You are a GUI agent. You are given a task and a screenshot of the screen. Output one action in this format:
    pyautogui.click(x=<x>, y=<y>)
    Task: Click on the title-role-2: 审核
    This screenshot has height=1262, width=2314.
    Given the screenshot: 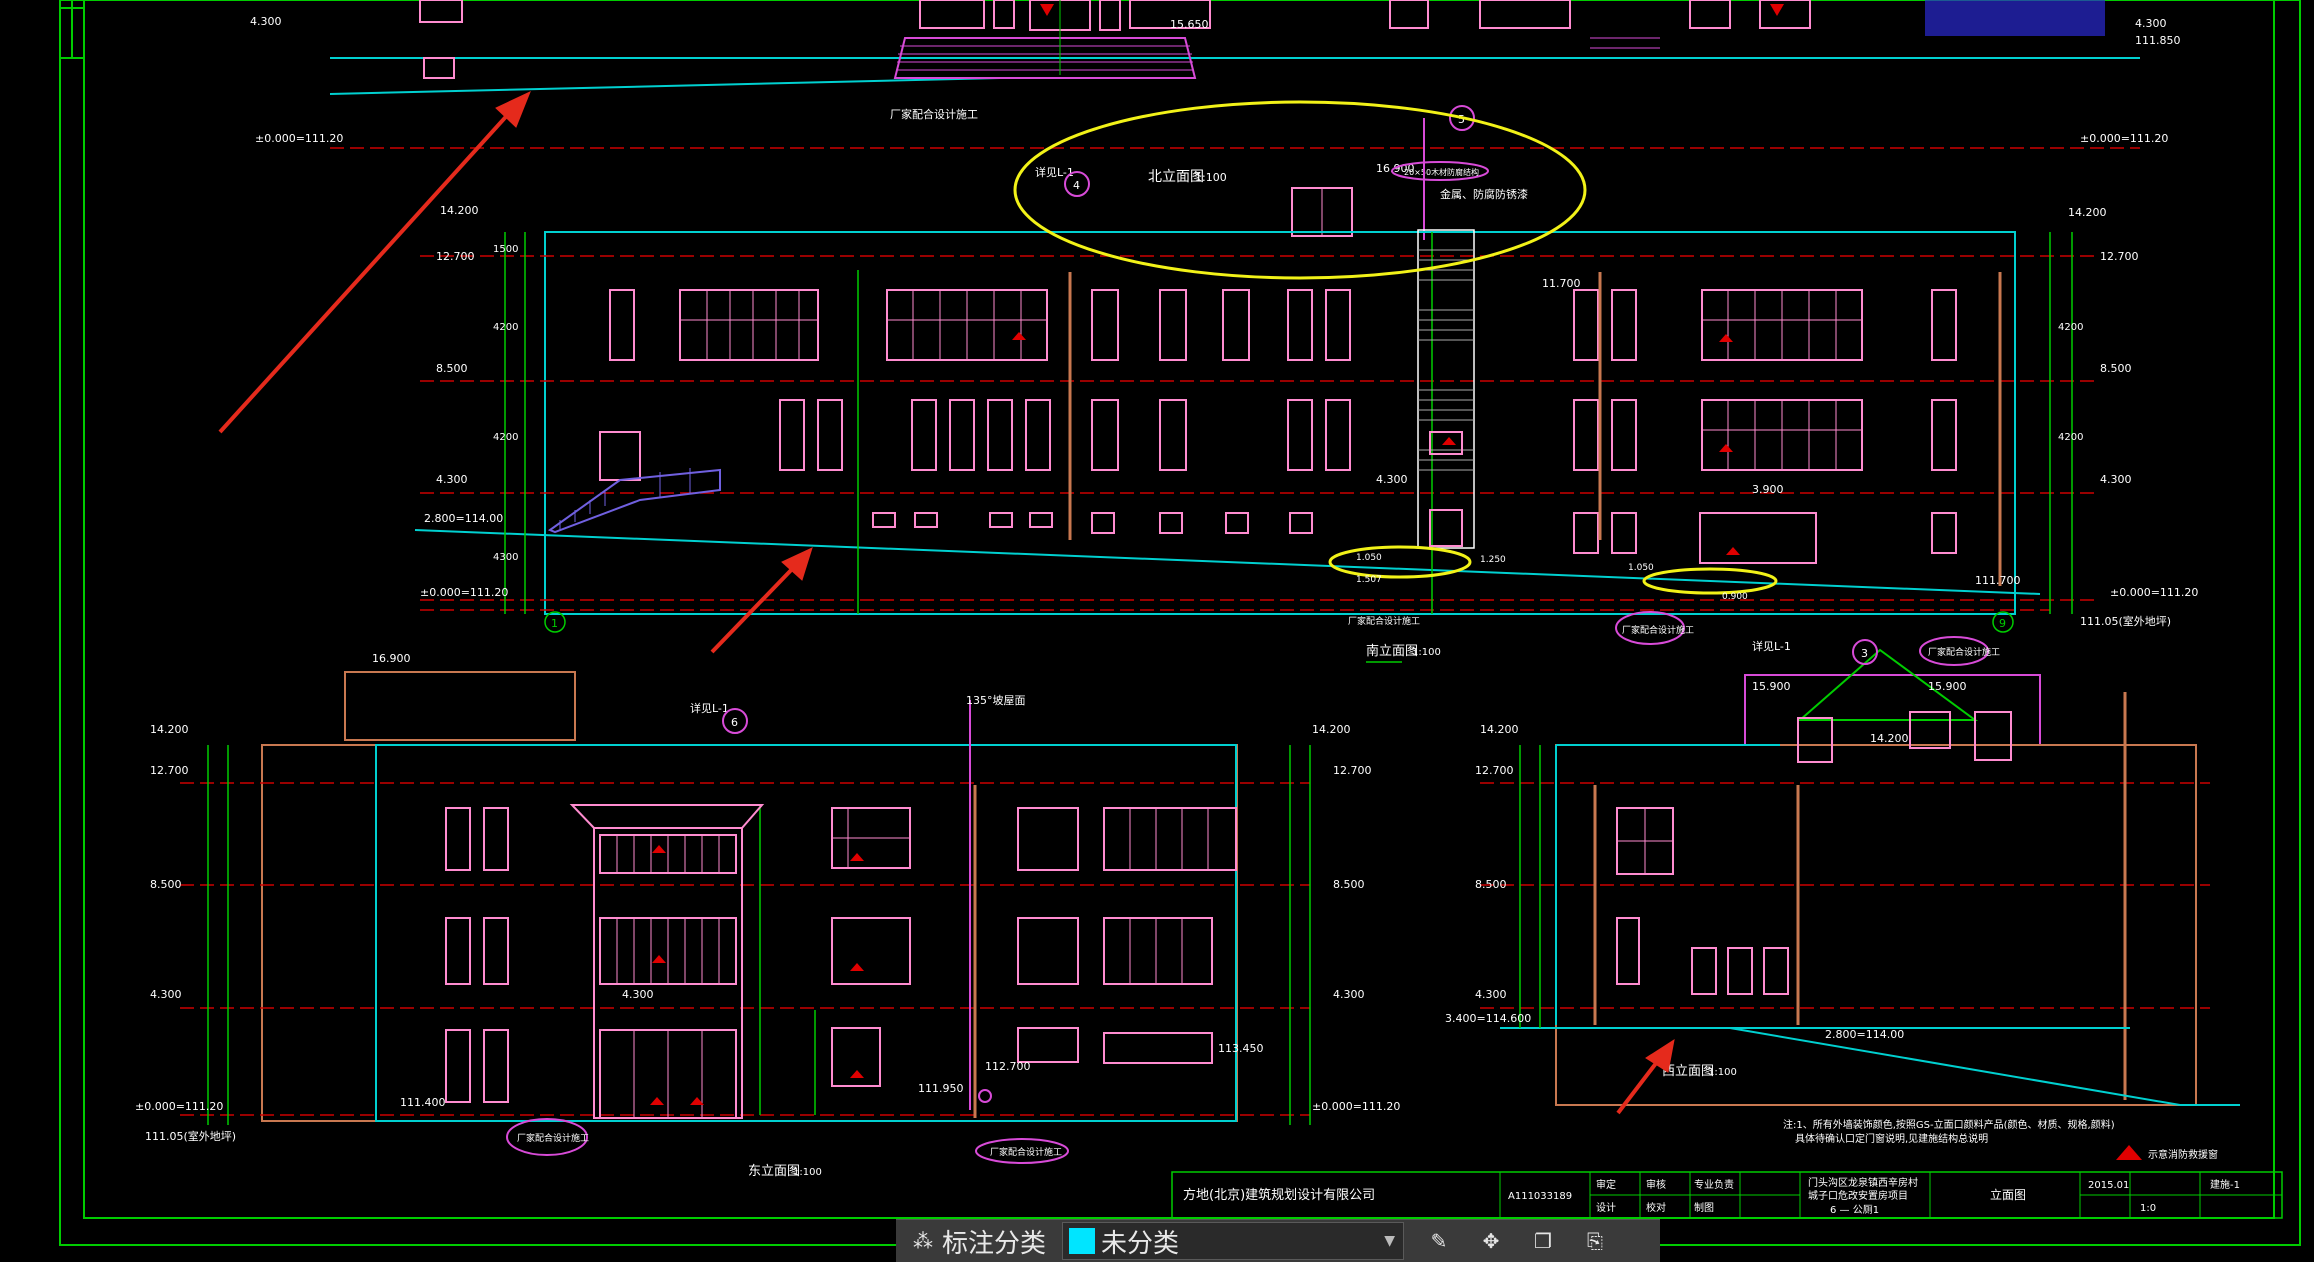 What is the action you would take?
    pyautogui.click(x=1656, y=1184)
    